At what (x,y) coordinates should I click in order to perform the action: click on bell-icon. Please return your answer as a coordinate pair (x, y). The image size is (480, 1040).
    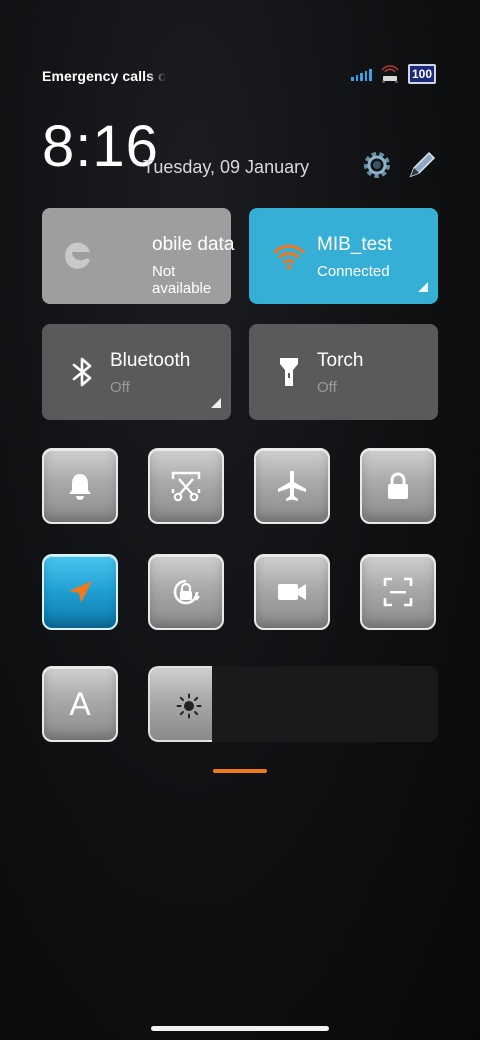
    Looking at the image, I should click on (80, 487).